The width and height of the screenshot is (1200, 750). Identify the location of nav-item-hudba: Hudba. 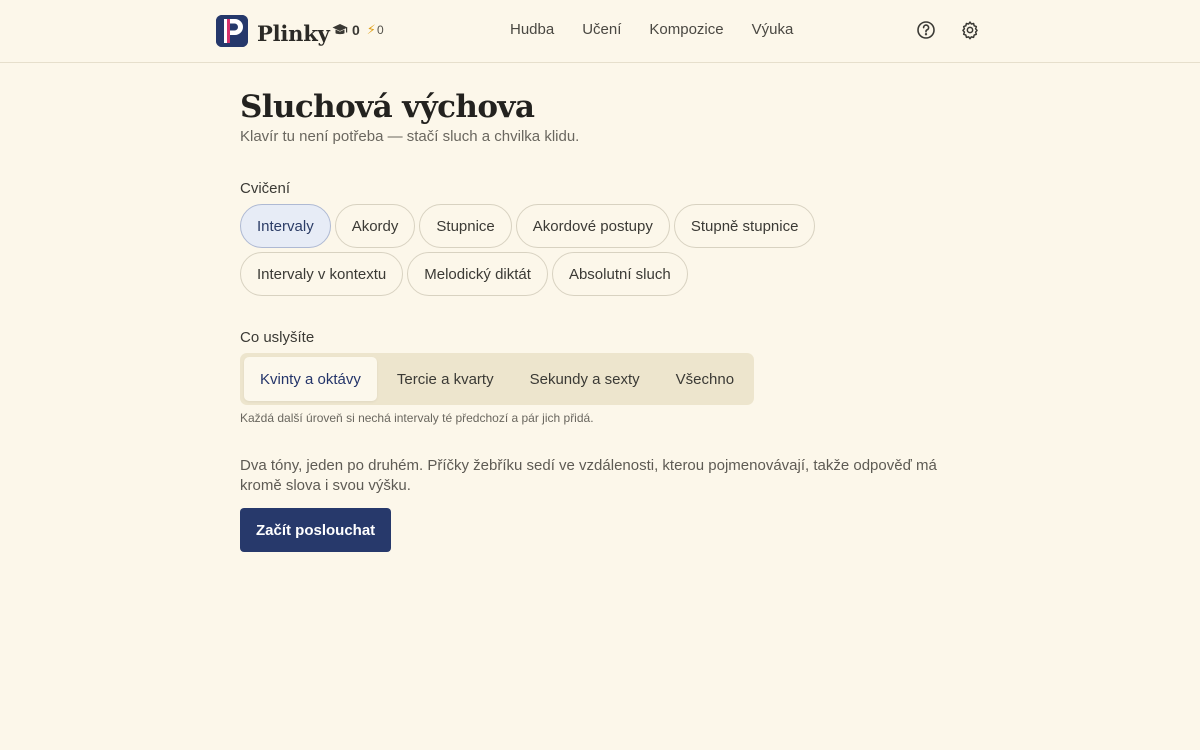
(532, 29).